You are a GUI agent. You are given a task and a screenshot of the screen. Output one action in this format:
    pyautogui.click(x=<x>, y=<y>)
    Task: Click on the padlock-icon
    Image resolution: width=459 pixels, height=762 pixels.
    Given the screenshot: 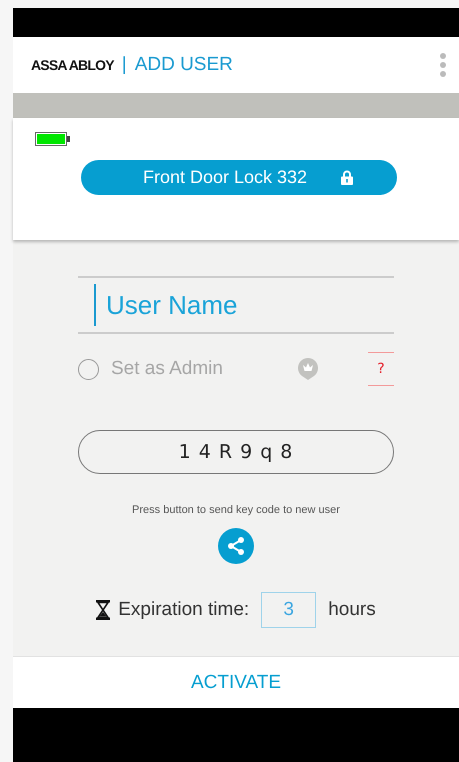 What is the action you would take?
    pyautogui.click(x=347, y=177)
    